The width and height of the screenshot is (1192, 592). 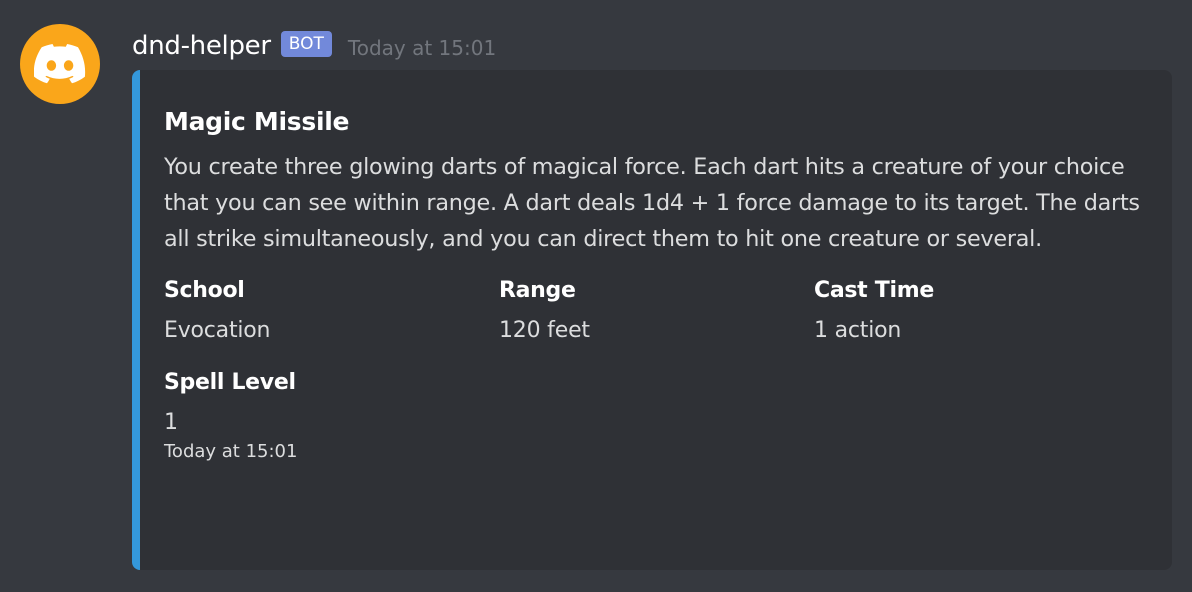 I want to click on message-timestamp: Today at 15:01, so click(x=422, y=48).